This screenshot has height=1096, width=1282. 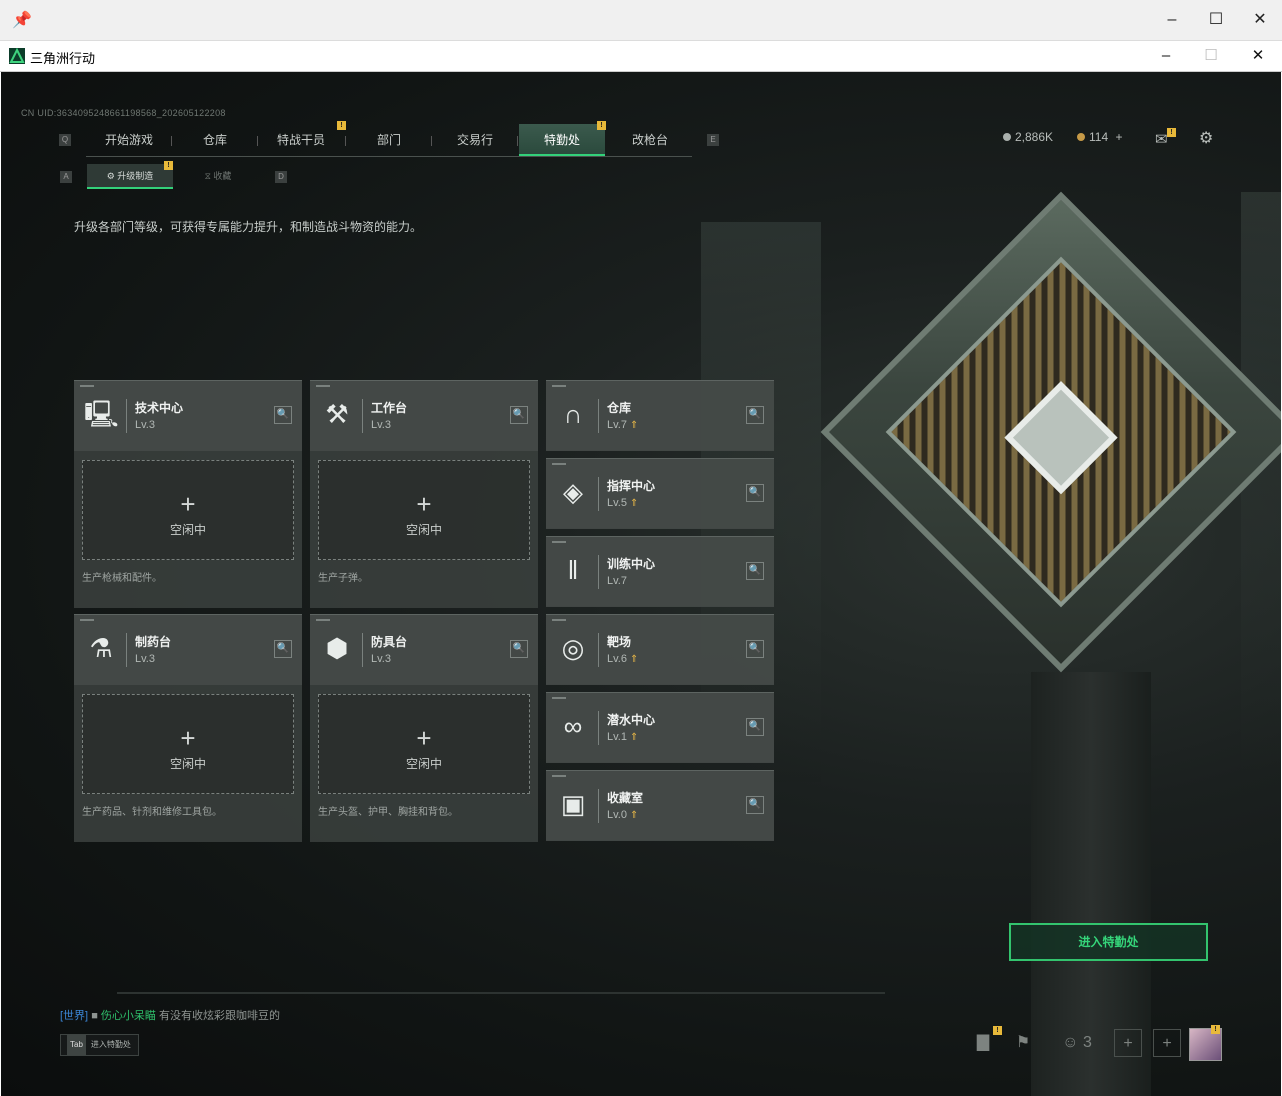 I want to click on facility-header: ▣ 收藏室 Lv.0 ⇑ 🔍, so click(x=660, y=806).